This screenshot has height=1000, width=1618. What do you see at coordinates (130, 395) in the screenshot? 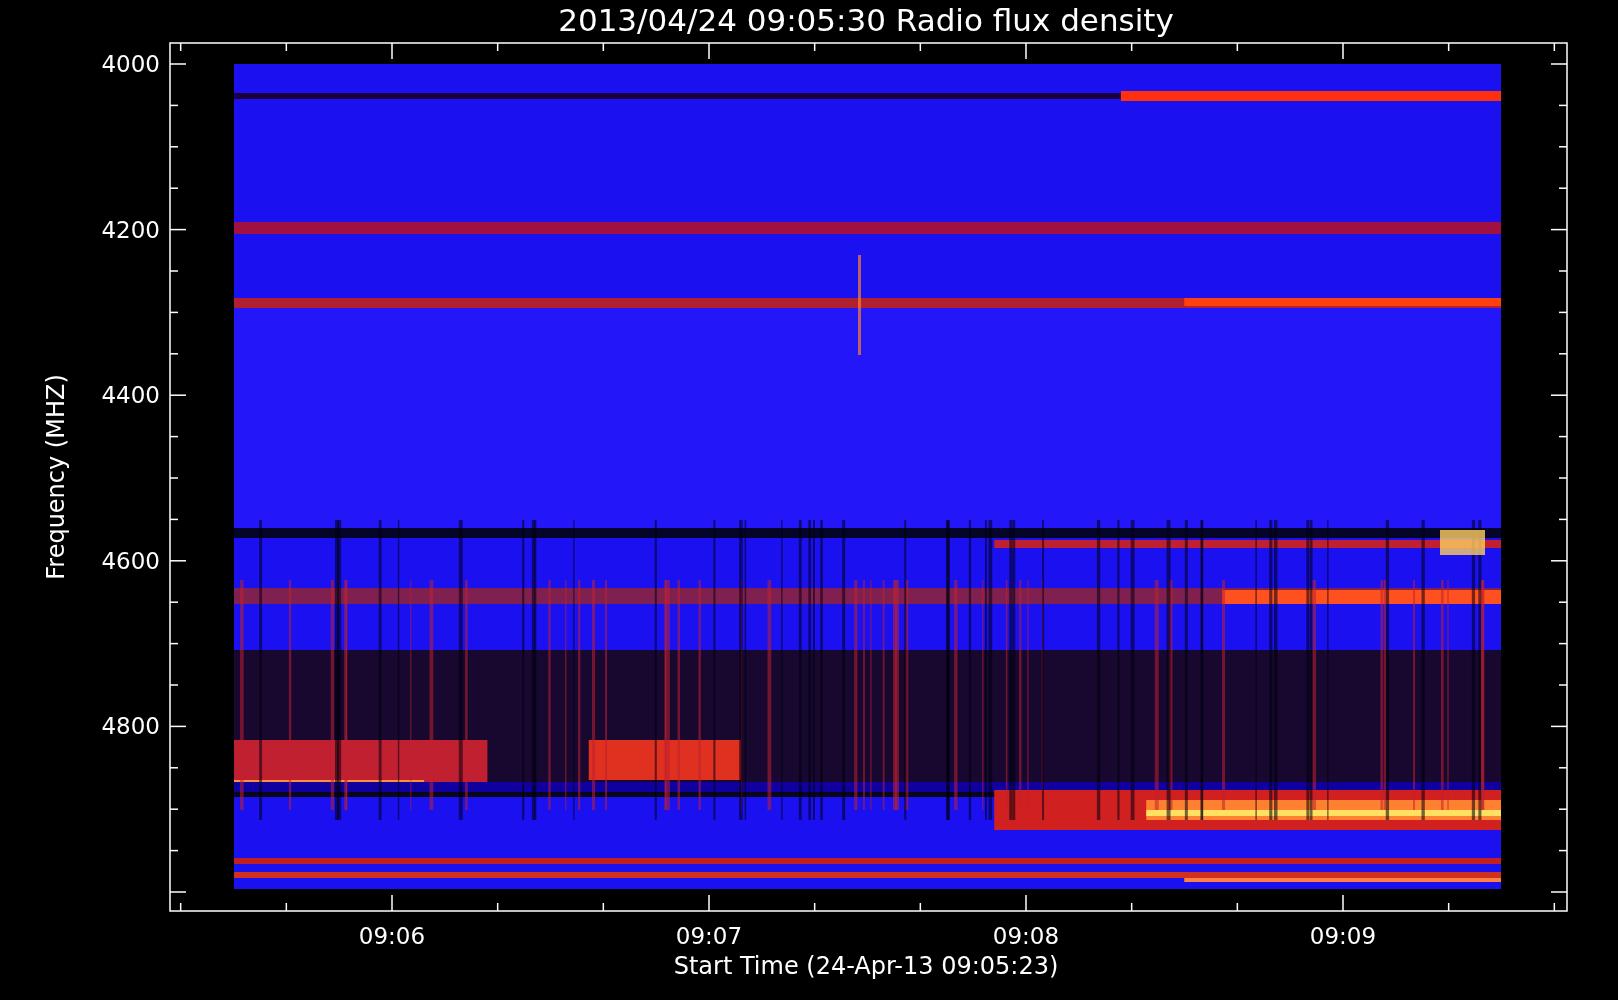
I see `y-tick-label: 4400` at bounding box center [130, 395].